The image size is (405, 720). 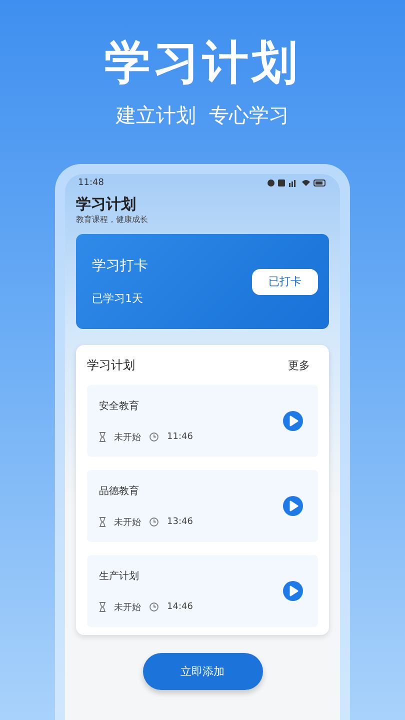 What do you see at coordinates (202, 671) in the screenshot?
I see `add-button: 立即添加` at bounding box center [202, 671].